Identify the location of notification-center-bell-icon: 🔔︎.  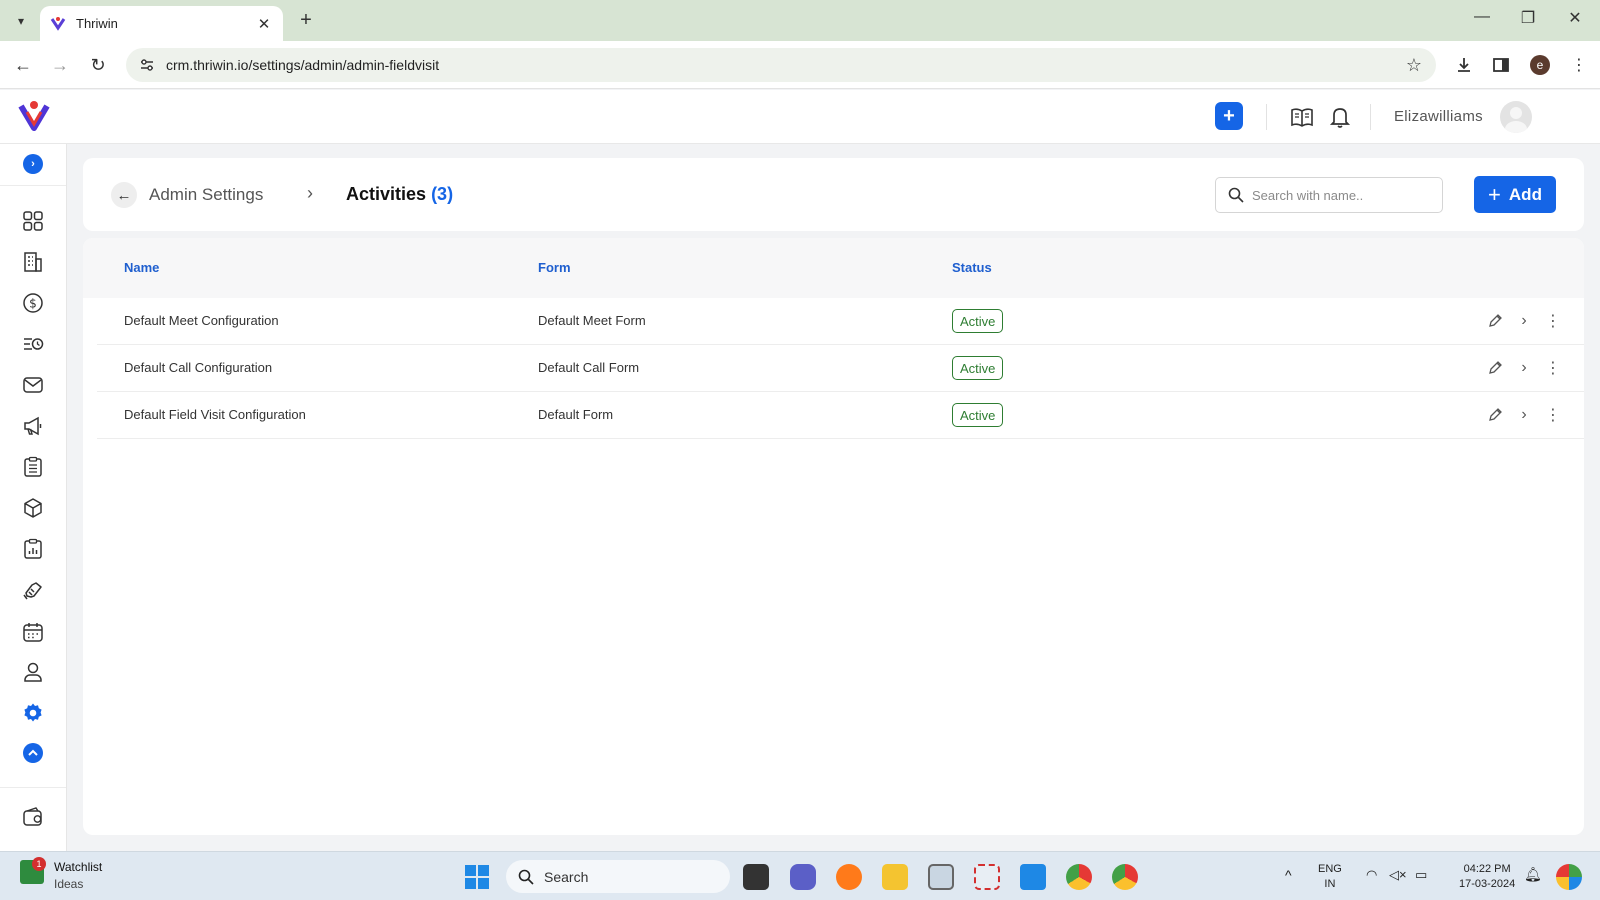
(1533, 874).